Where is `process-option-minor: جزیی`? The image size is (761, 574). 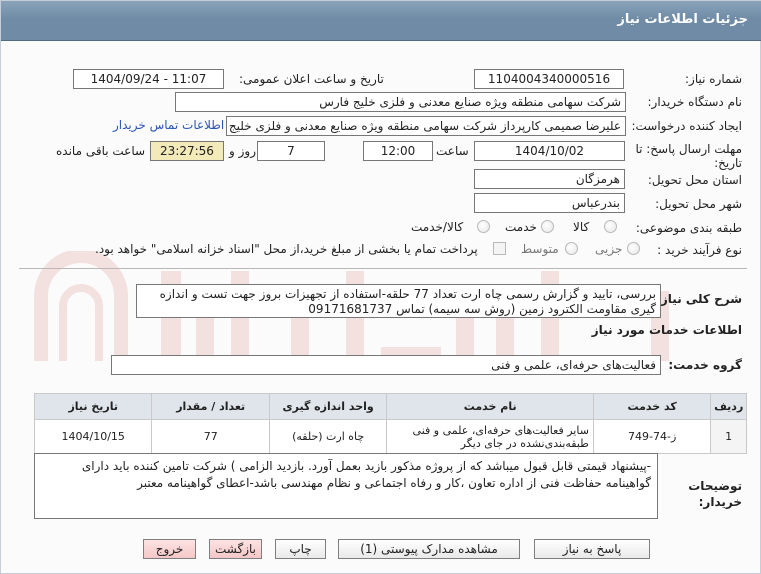
process-option-minor: جزیی is located at coordinates (609, 249).